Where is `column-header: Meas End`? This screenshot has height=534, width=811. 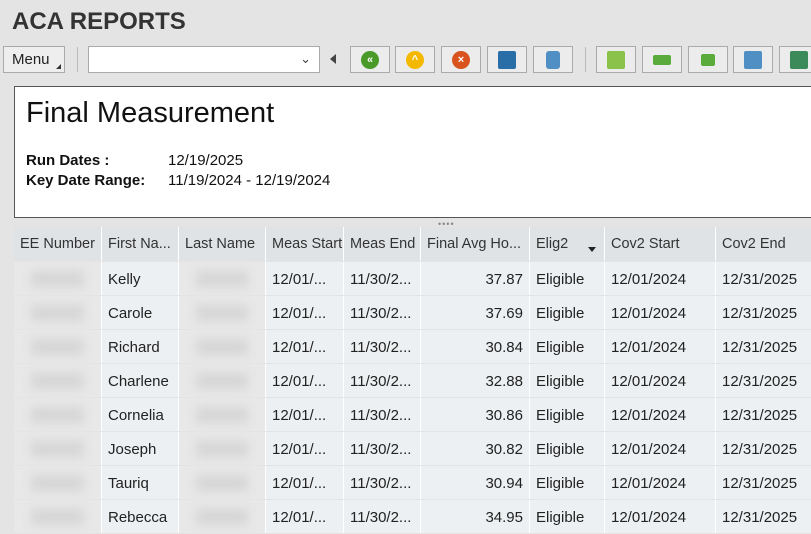 column-header: Meas End is located at coordinates (382, 244).